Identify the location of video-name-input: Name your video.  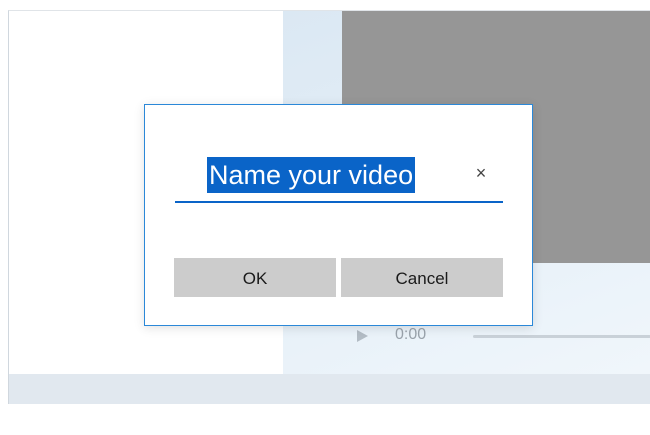
(311, 175).